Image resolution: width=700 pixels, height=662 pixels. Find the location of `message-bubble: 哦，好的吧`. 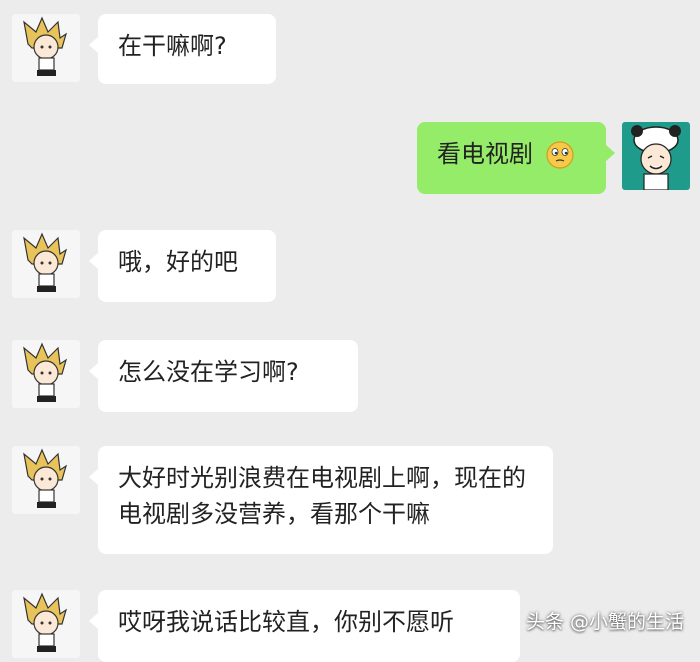

message-bubble: 哦，好的吧 is located at coordinates (182, 266).